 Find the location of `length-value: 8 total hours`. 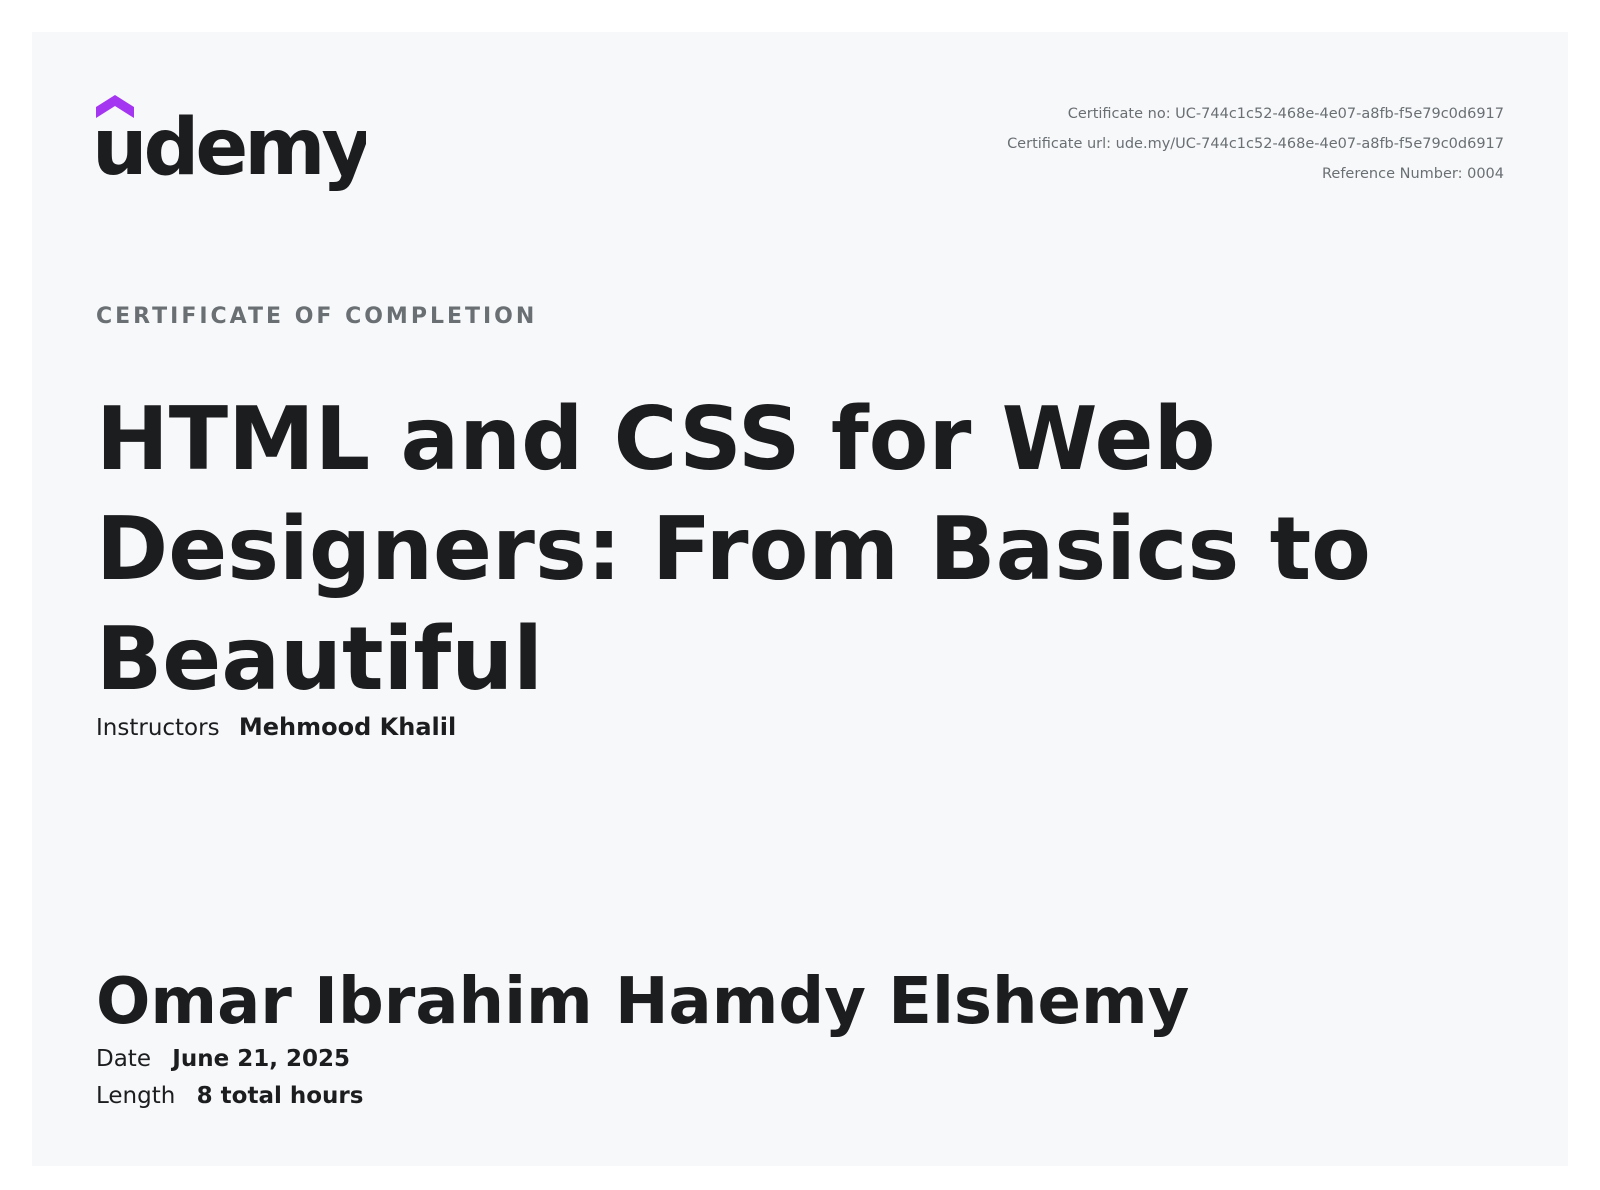

length-value: 8 total hours is located at coordinates (280, 1096).